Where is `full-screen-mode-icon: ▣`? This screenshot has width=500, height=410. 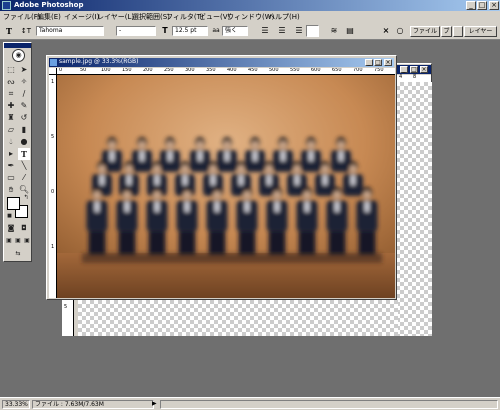
full-screen-mode-icon: ▣ is located at coordinates (27, 241).